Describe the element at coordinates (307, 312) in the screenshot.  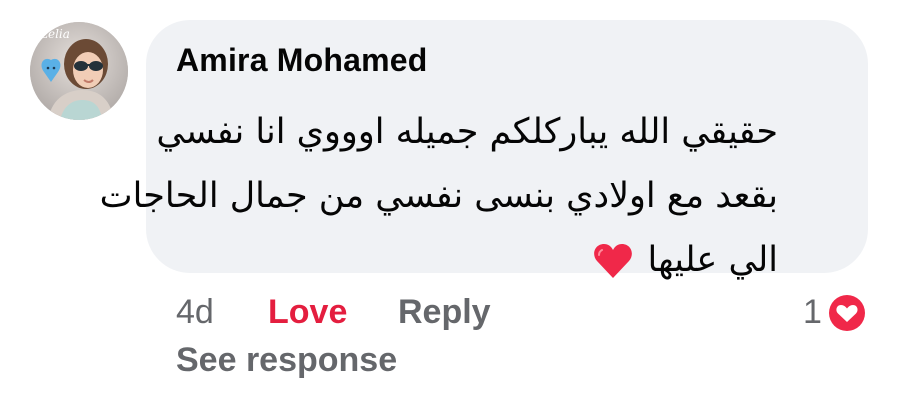
I see `love-reaction-button: Love` at that location.